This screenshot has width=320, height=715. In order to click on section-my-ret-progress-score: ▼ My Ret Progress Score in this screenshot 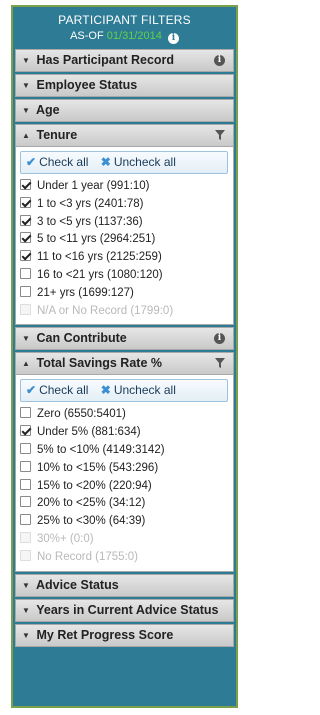, I will do `click(124, 635)`.